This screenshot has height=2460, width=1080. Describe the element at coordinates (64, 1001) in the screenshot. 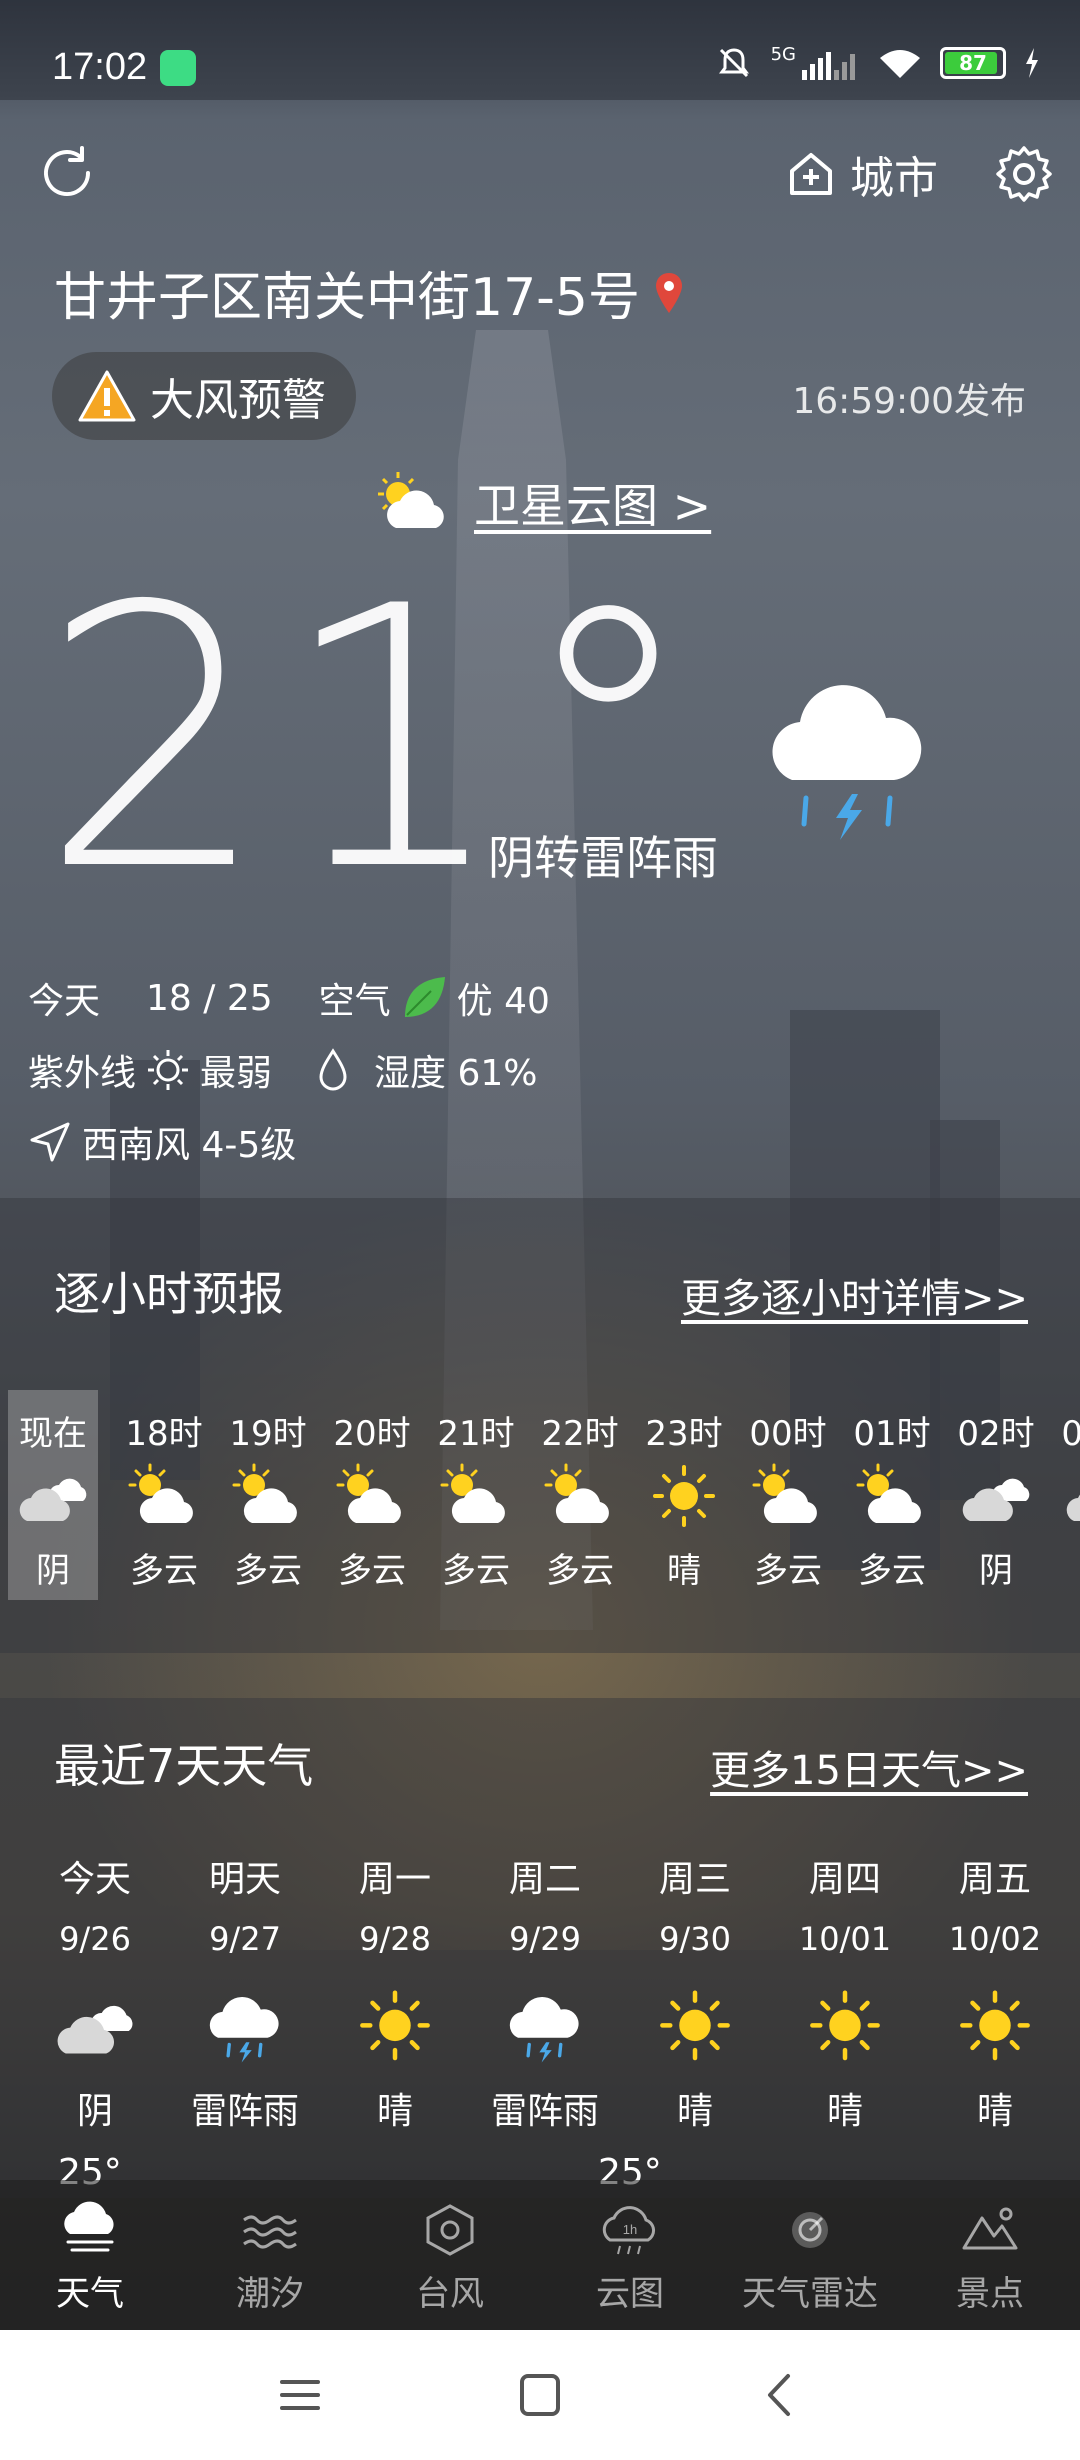

I see `today-label: 今天` at that location.